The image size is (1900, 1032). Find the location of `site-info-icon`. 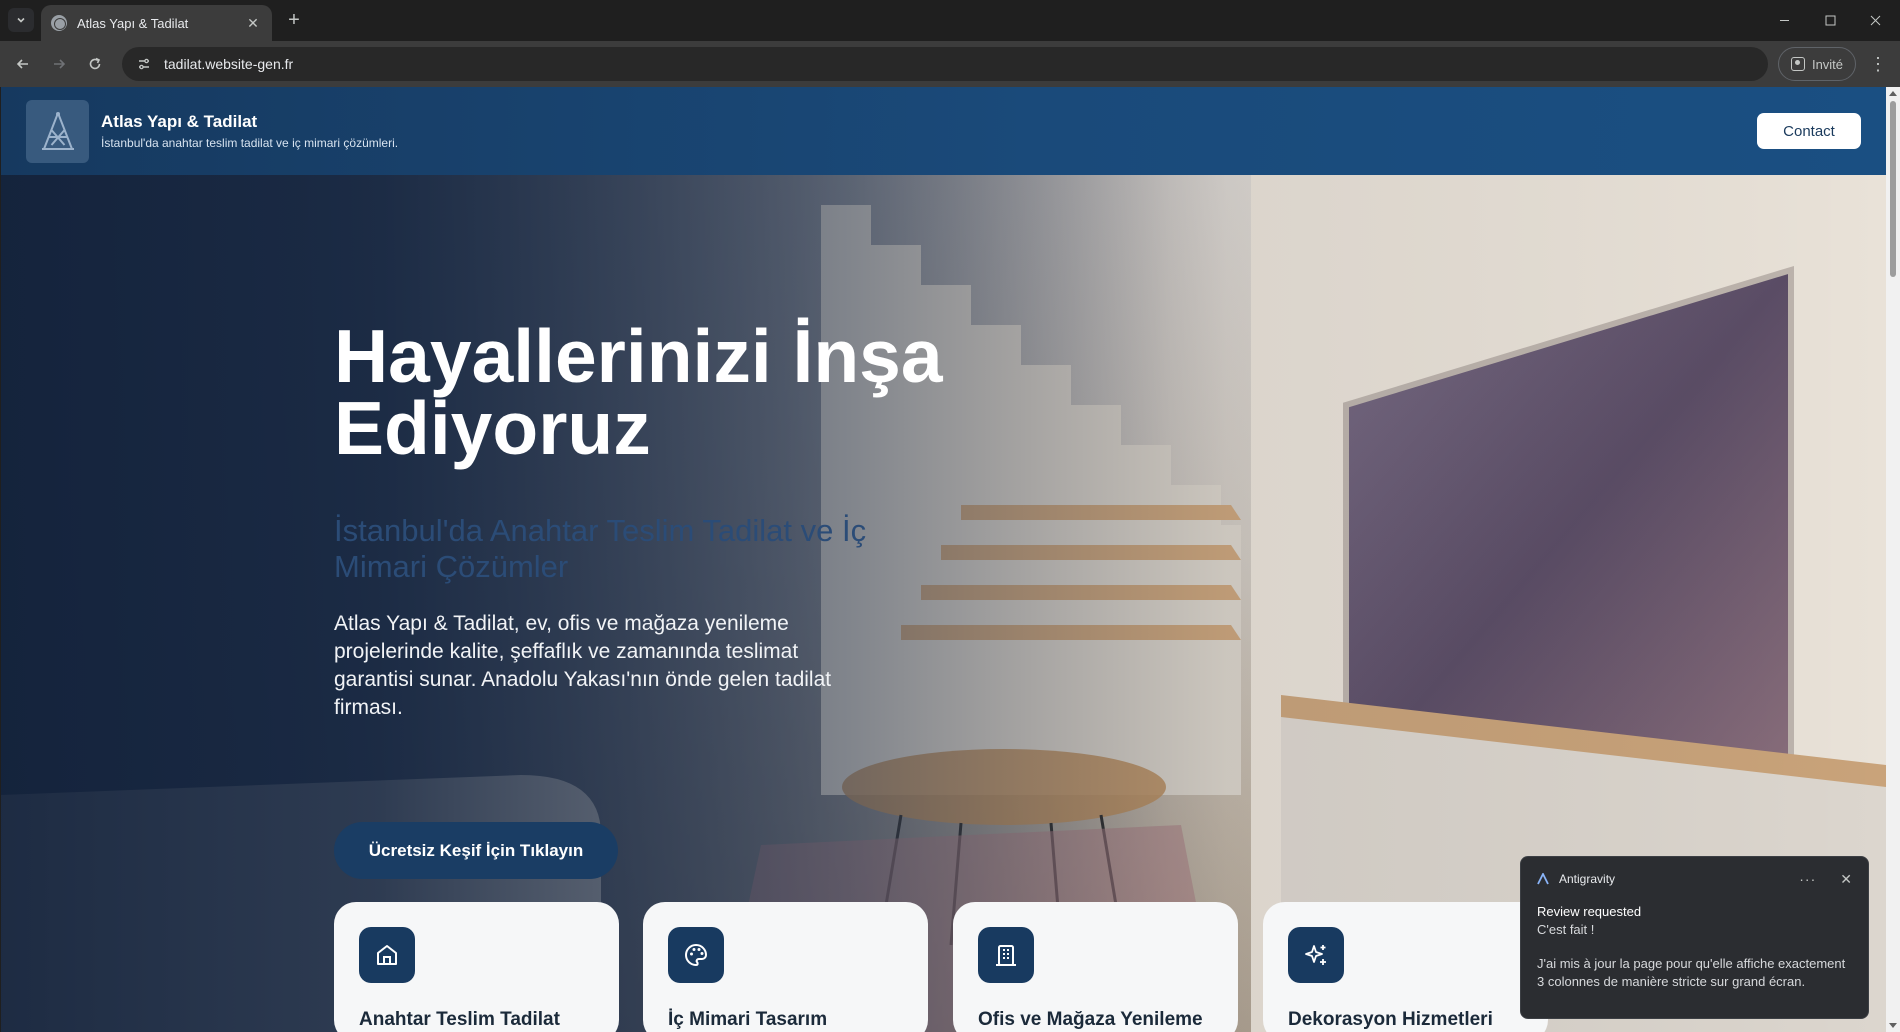

site-info-icon is located at coordinates (144, 64).